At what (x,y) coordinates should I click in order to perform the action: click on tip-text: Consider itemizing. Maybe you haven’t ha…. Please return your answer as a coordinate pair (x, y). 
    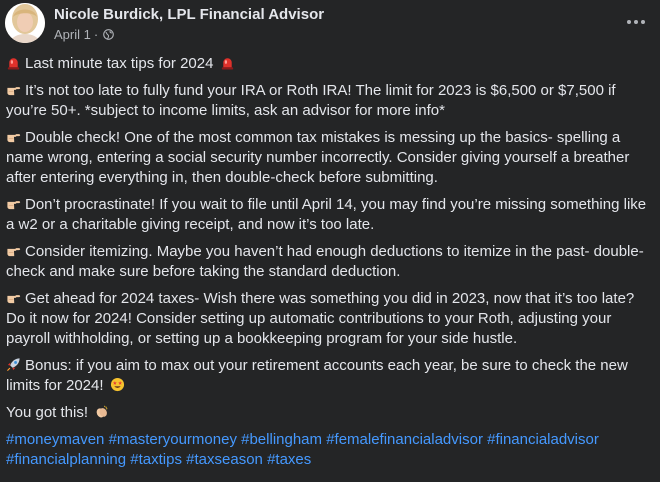
    Looking at the image, I should click on (325, 261).